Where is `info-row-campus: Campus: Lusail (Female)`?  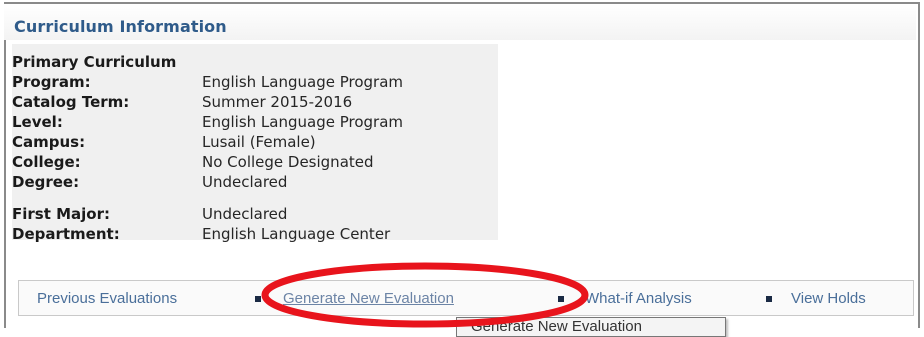 info-row-campus: Campus: Lusail (Female) is located at coordinates (164, 142).